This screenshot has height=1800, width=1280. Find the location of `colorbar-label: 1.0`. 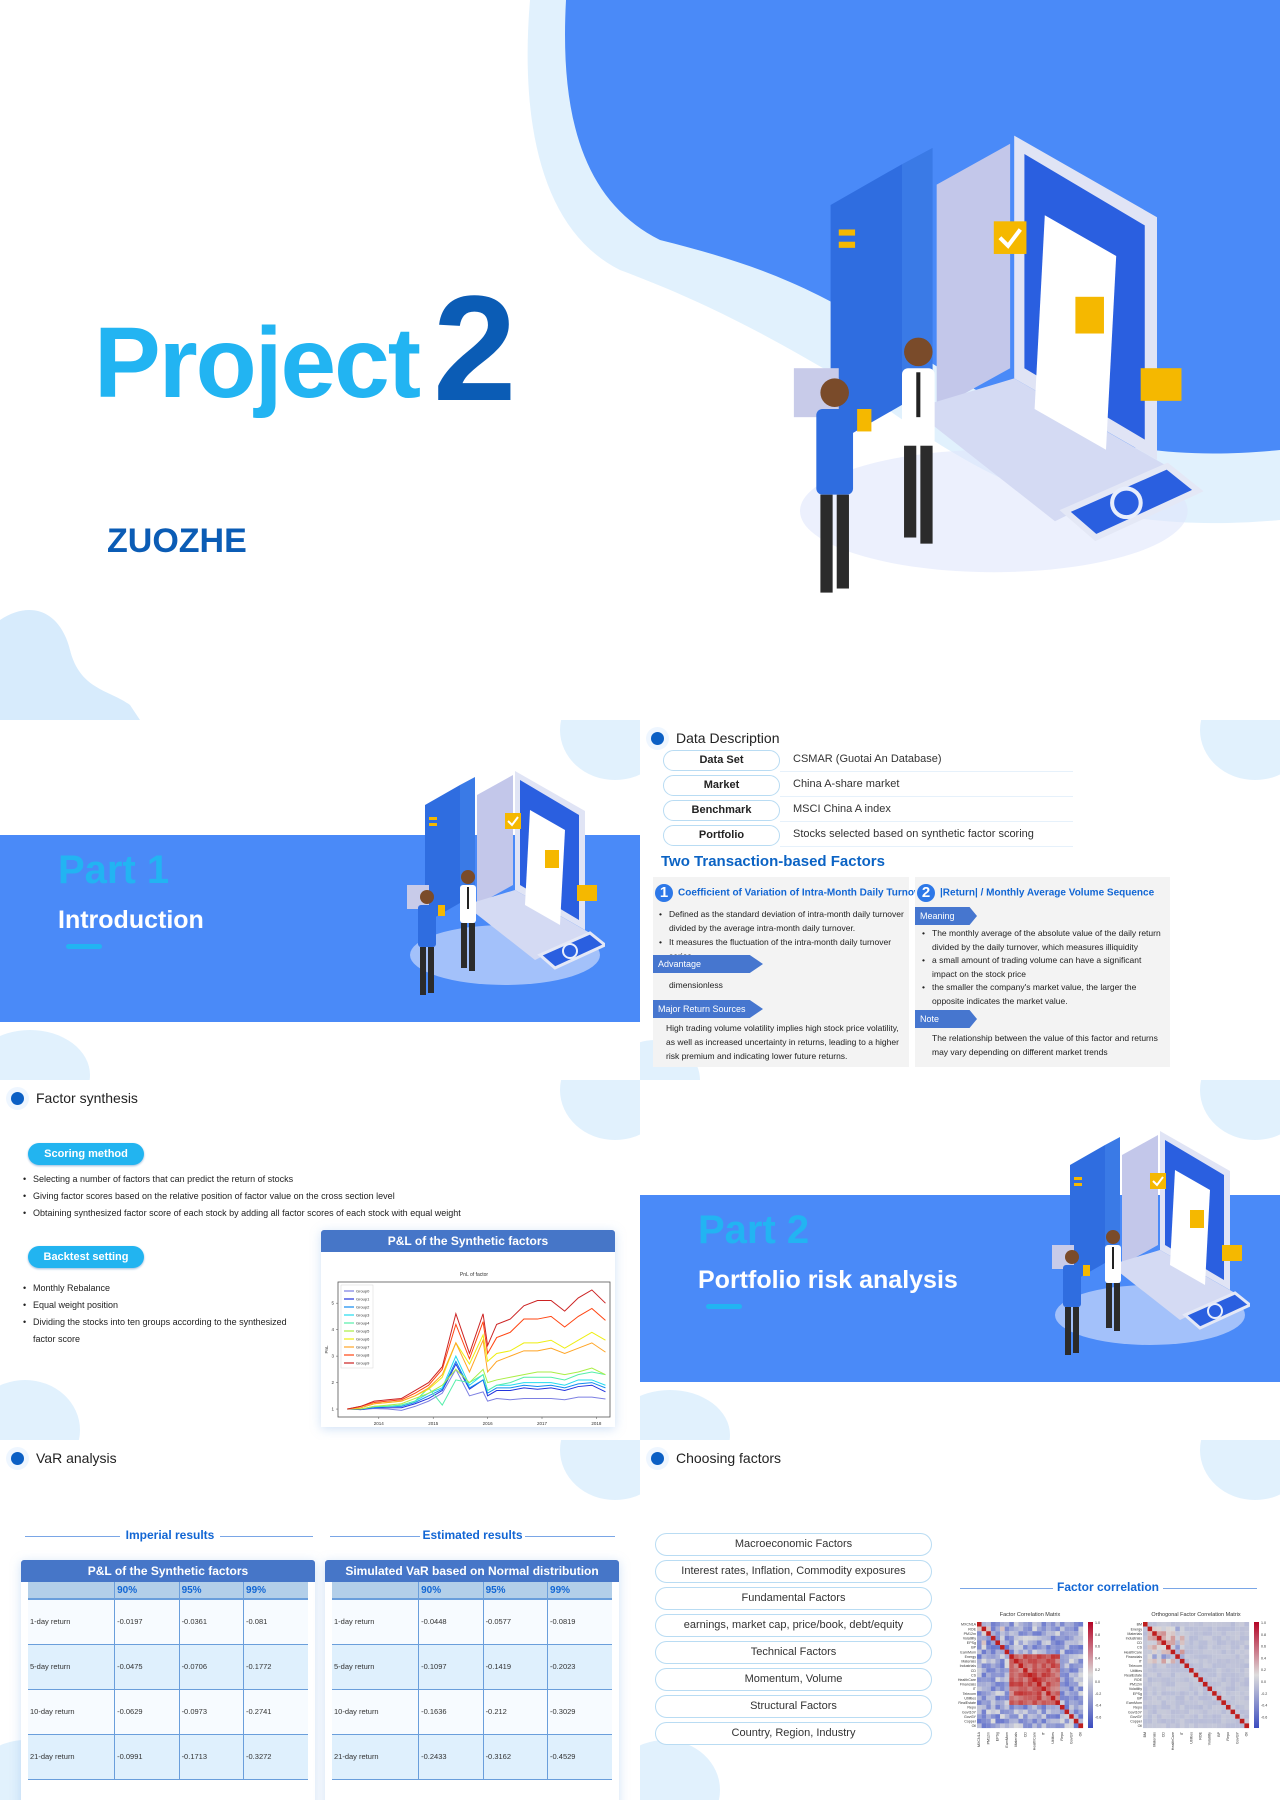

colorbar-label: 1.0 is located at coordinates (1263, 1623).